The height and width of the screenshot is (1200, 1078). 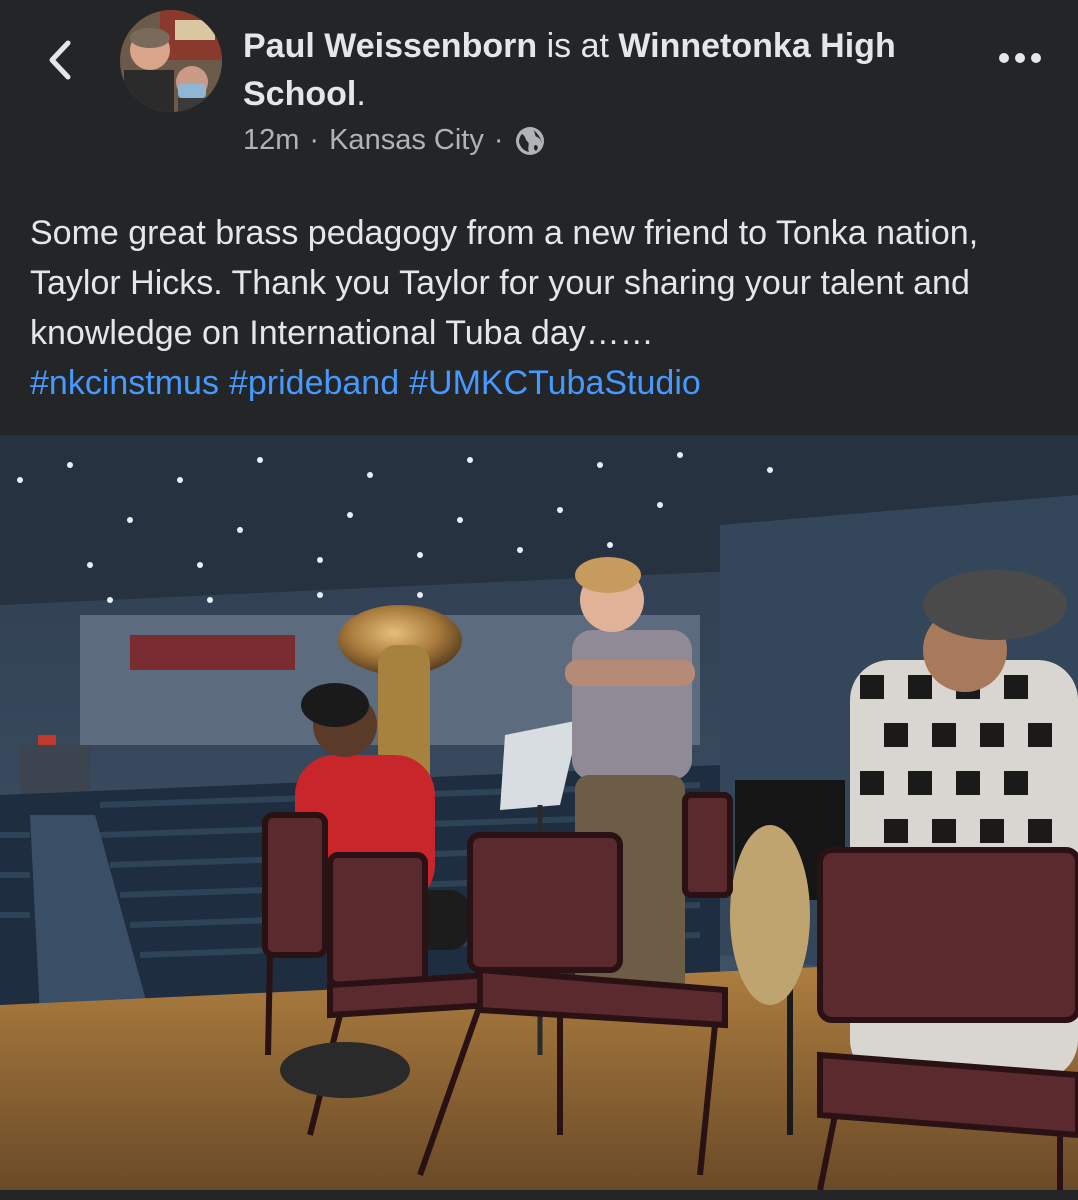 I want to click on post-meta: 12m · Kansas City ·, so click(x=573, y=140).